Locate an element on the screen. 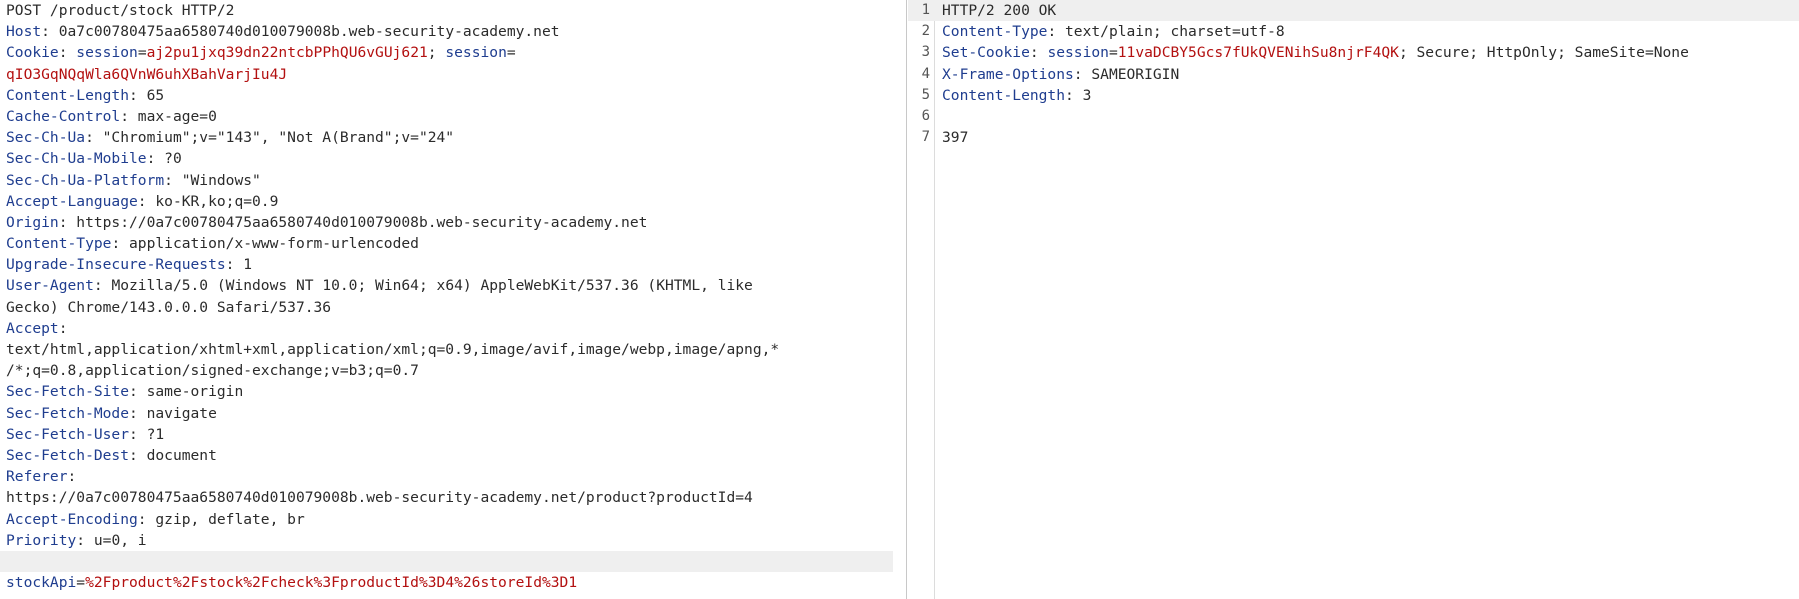 This screenshot has height=599, width=1799. response-header-x-frame-options: 4 X-Frame-Options: SAMEORIGIN is located at coordinates (1353, 74).